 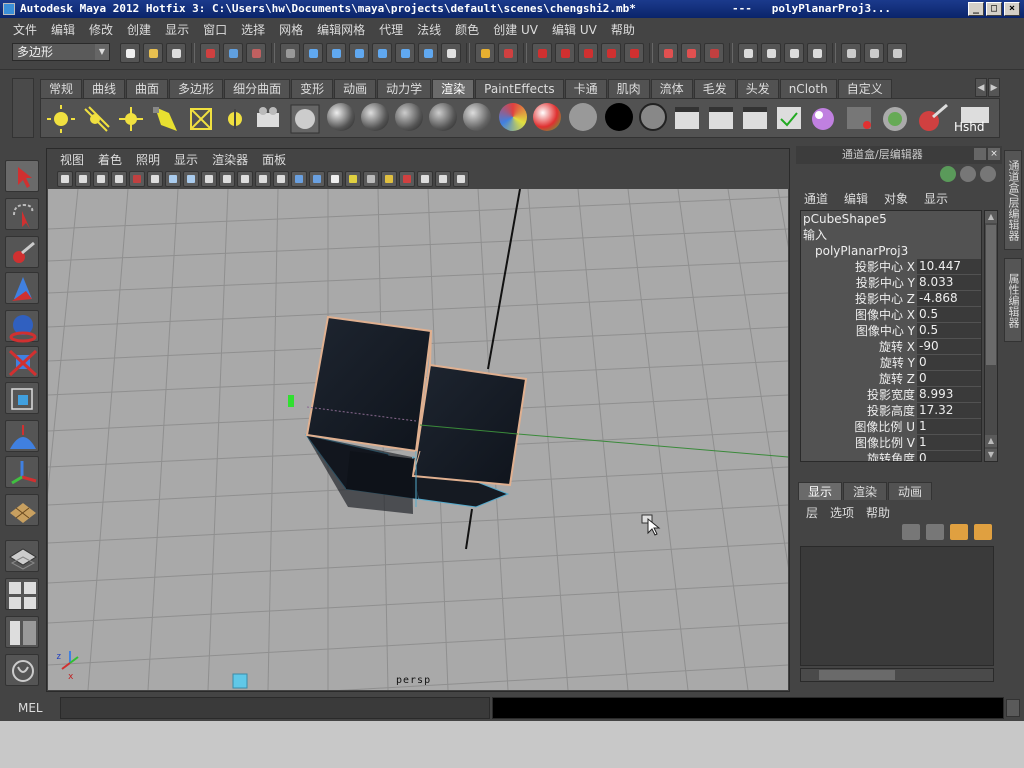 I want to click on safe-action-icon, so click(x=245, y=179).